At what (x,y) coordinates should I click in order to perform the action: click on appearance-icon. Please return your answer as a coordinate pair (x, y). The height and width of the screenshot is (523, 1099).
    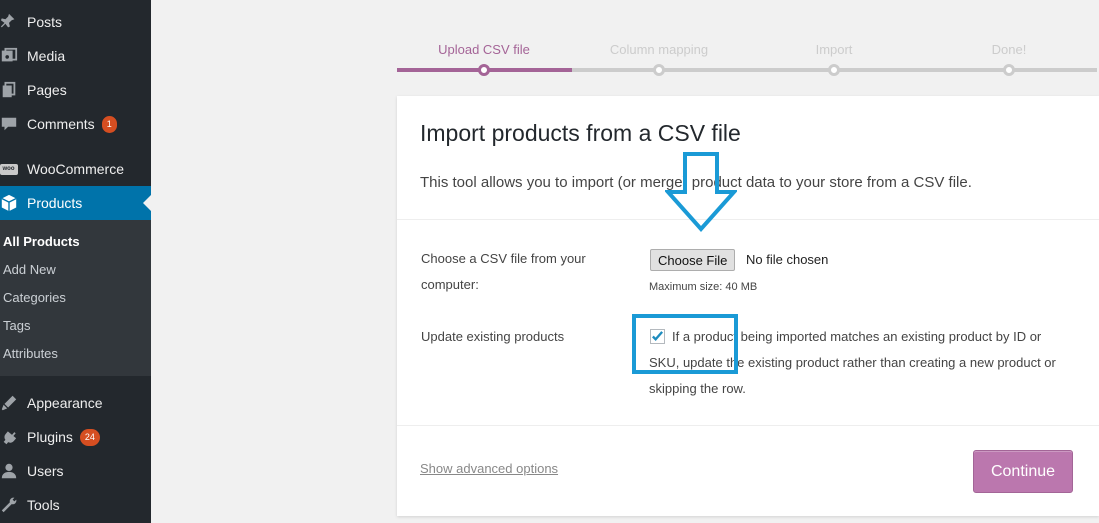
    Looking at the image, I should click on (11, 403).